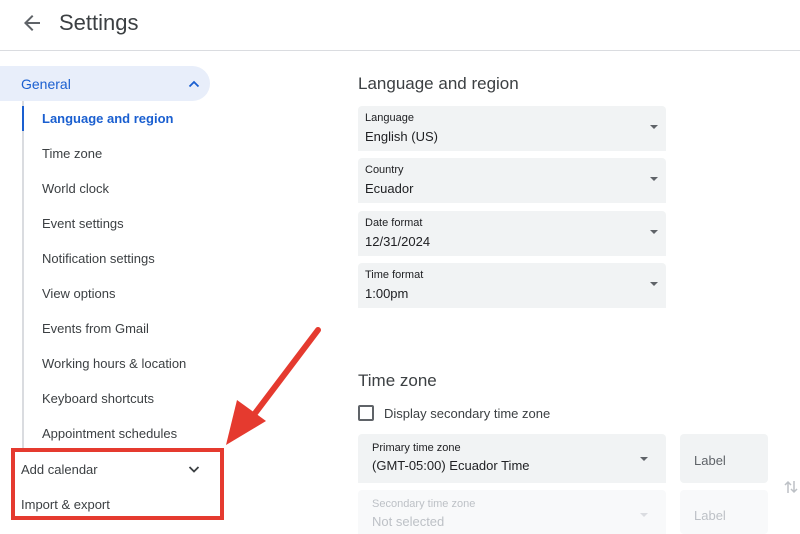 This screenshot has width=800, height=534. What do you see at coordinates (114, 363) in the screenshot?
I see `sidebar-item-working-hours: Working hours & location` at bounding box center [114, 363].